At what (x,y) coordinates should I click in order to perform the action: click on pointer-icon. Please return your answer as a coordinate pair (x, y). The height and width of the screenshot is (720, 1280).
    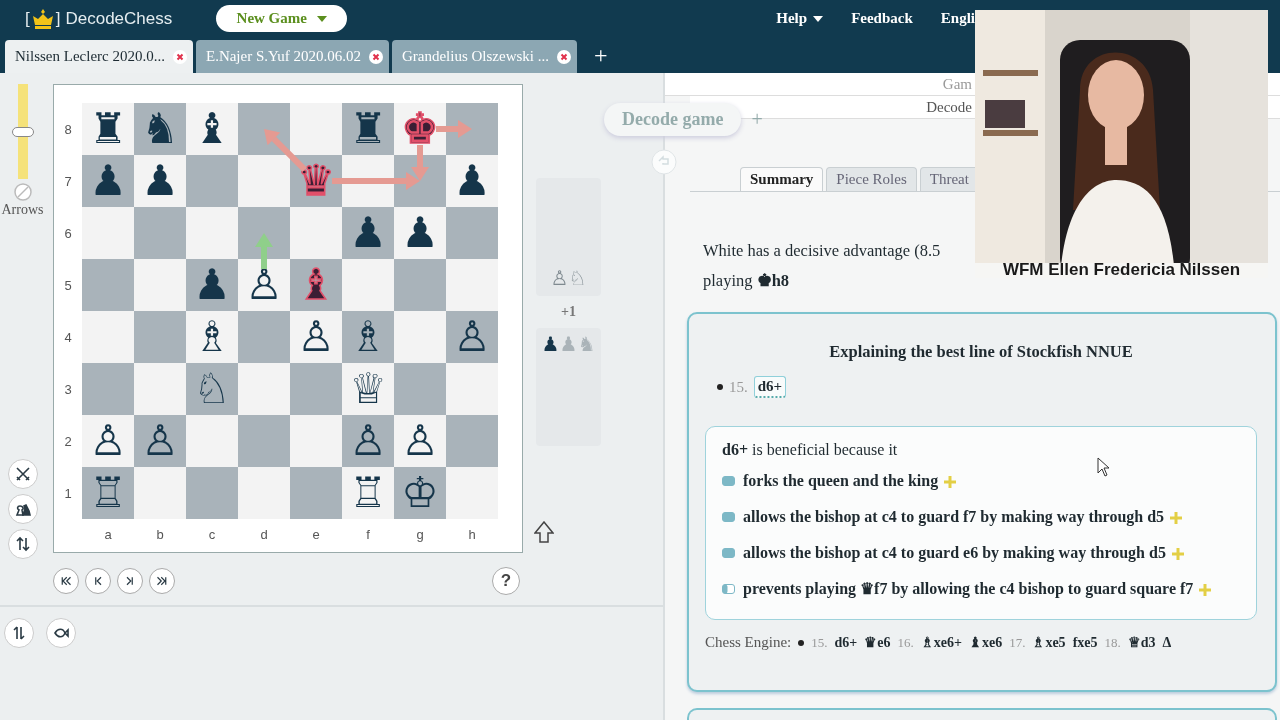
    Looking at the image, I should click on (543, 532).